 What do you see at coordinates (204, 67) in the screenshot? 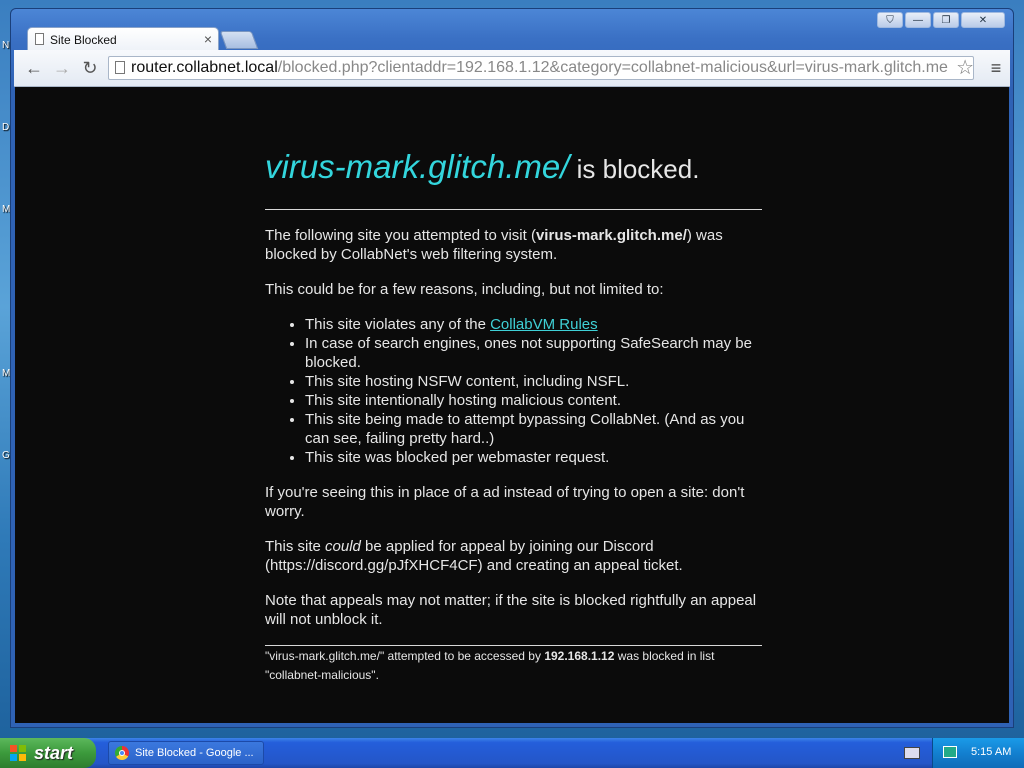
I see `url-host: router.collabnet.local` at bounding box center [204, 67].